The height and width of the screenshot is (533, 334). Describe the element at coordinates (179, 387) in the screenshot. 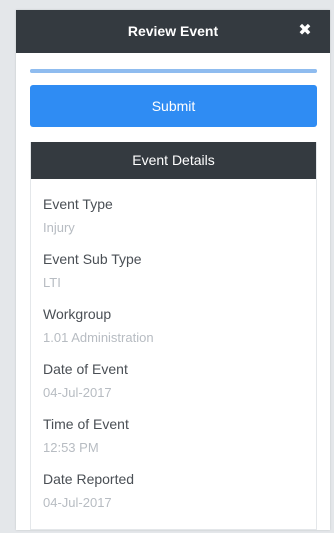

I see `field-date-of-event: Date of Event 04-Jul-2017` at that location.